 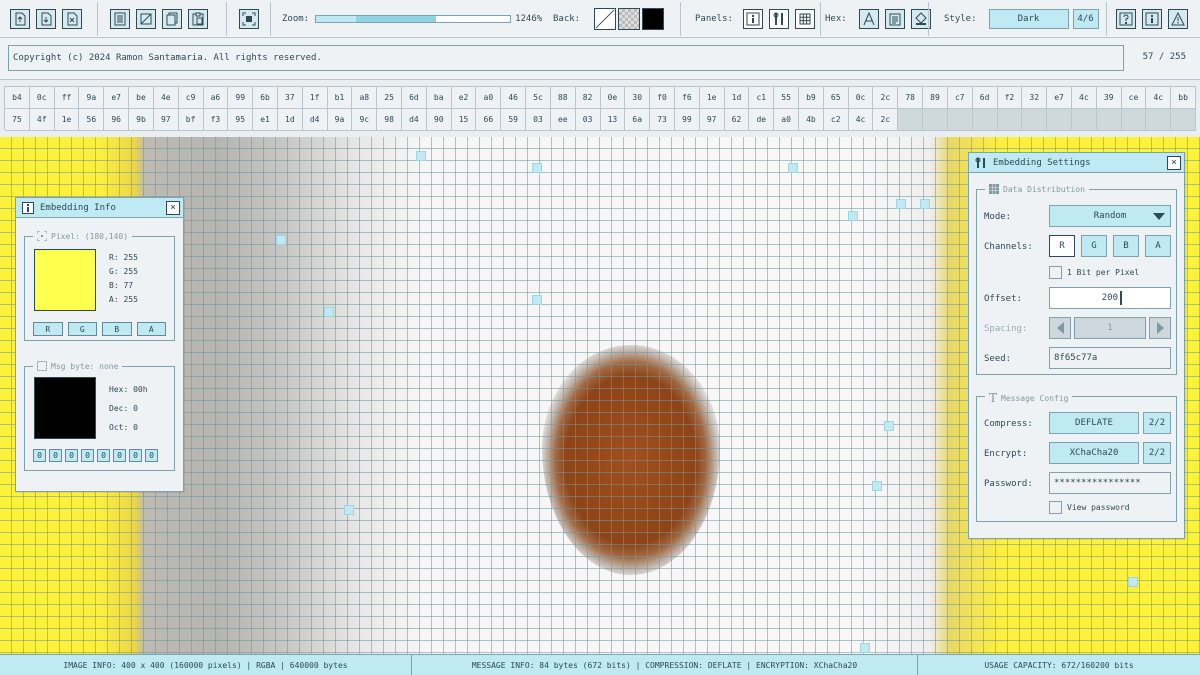 I want to click on hex-byte-cell: 4b, so click(x=811, y=120).